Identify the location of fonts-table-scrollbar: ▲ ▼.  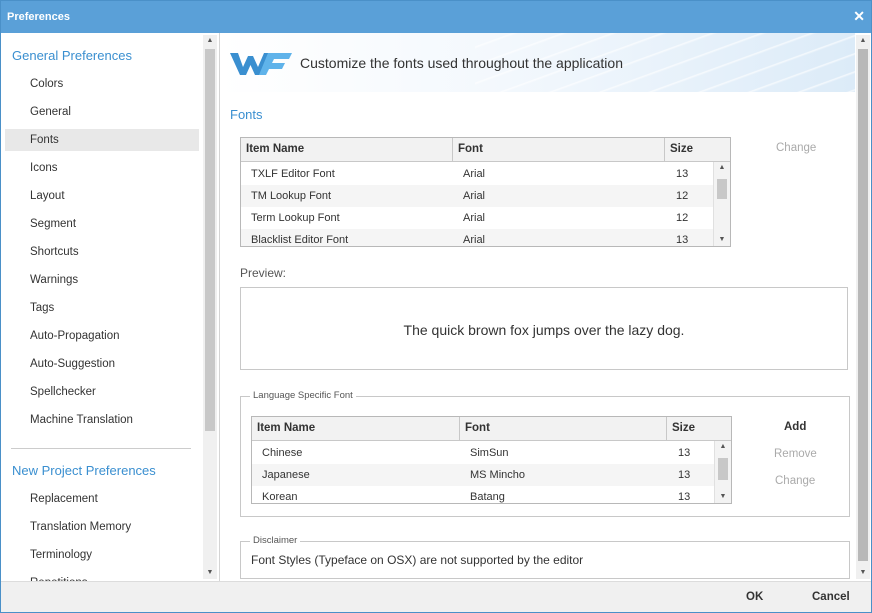
(721, 204).